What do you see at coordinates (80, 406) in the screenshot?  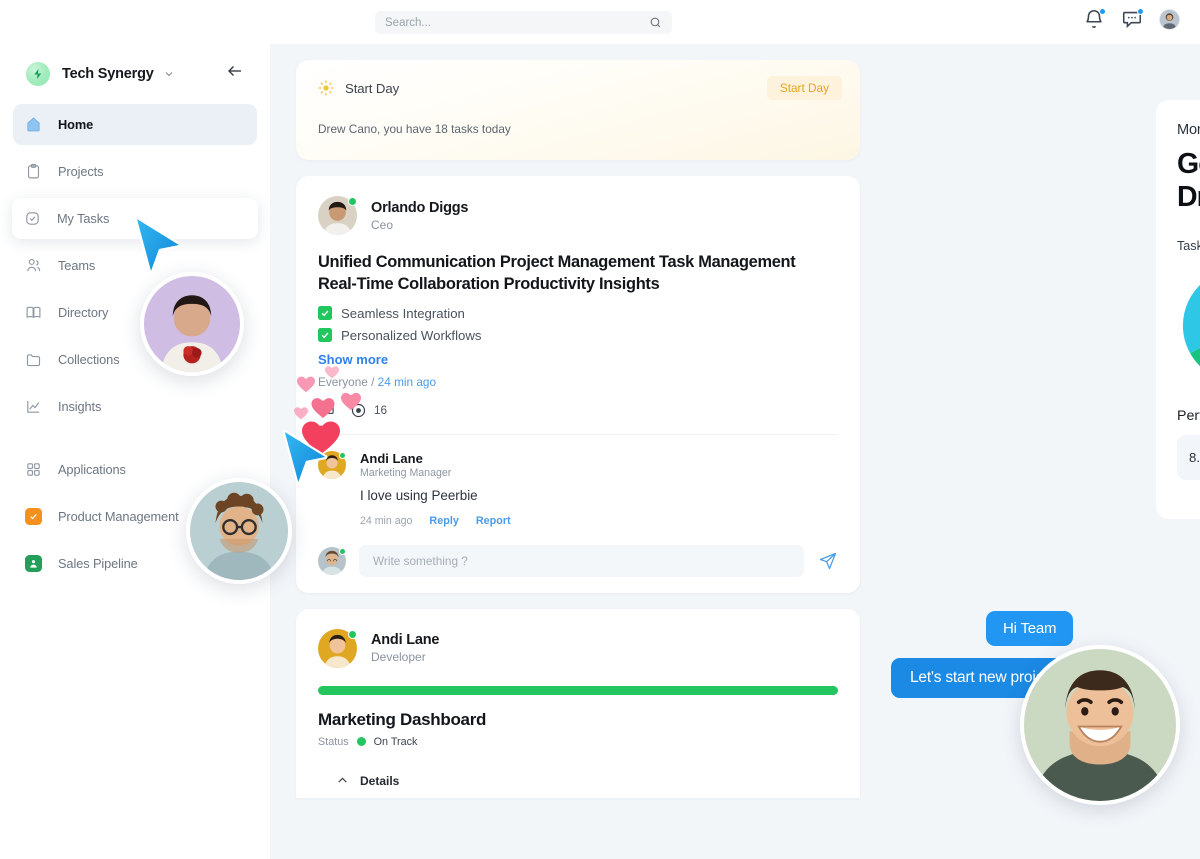 I see `sidebar-item-label: Insights` at bounding box center [80, 406].